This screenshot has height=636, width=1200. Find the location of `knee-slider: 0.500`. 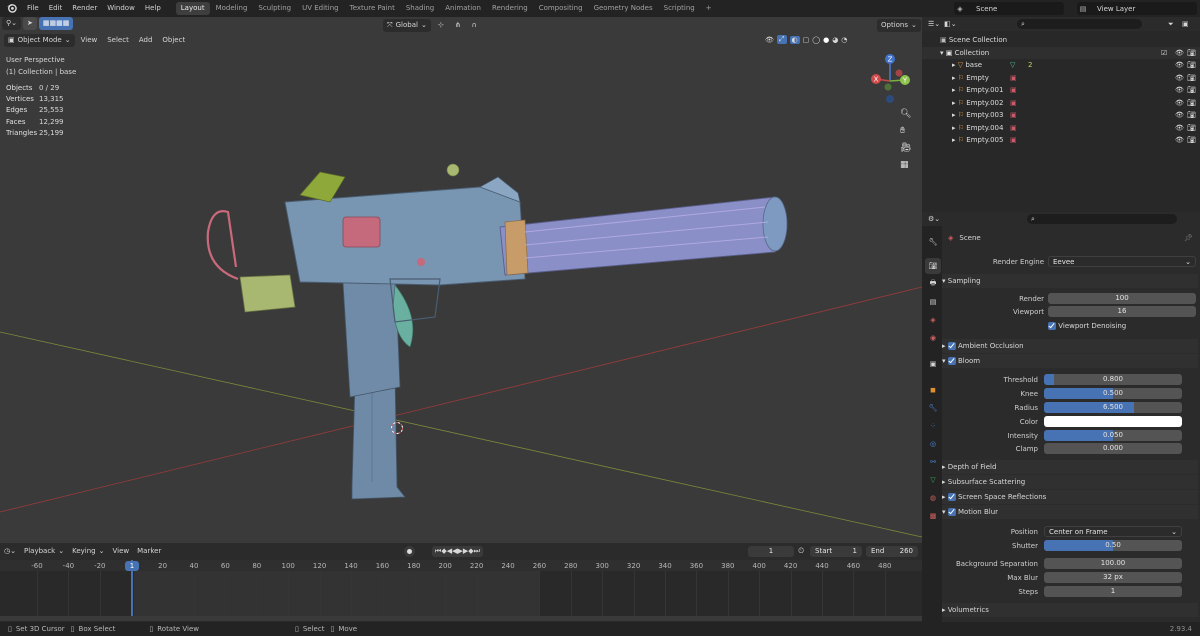

knee-slider: 0.500 is located at coordinates (1113, 393).